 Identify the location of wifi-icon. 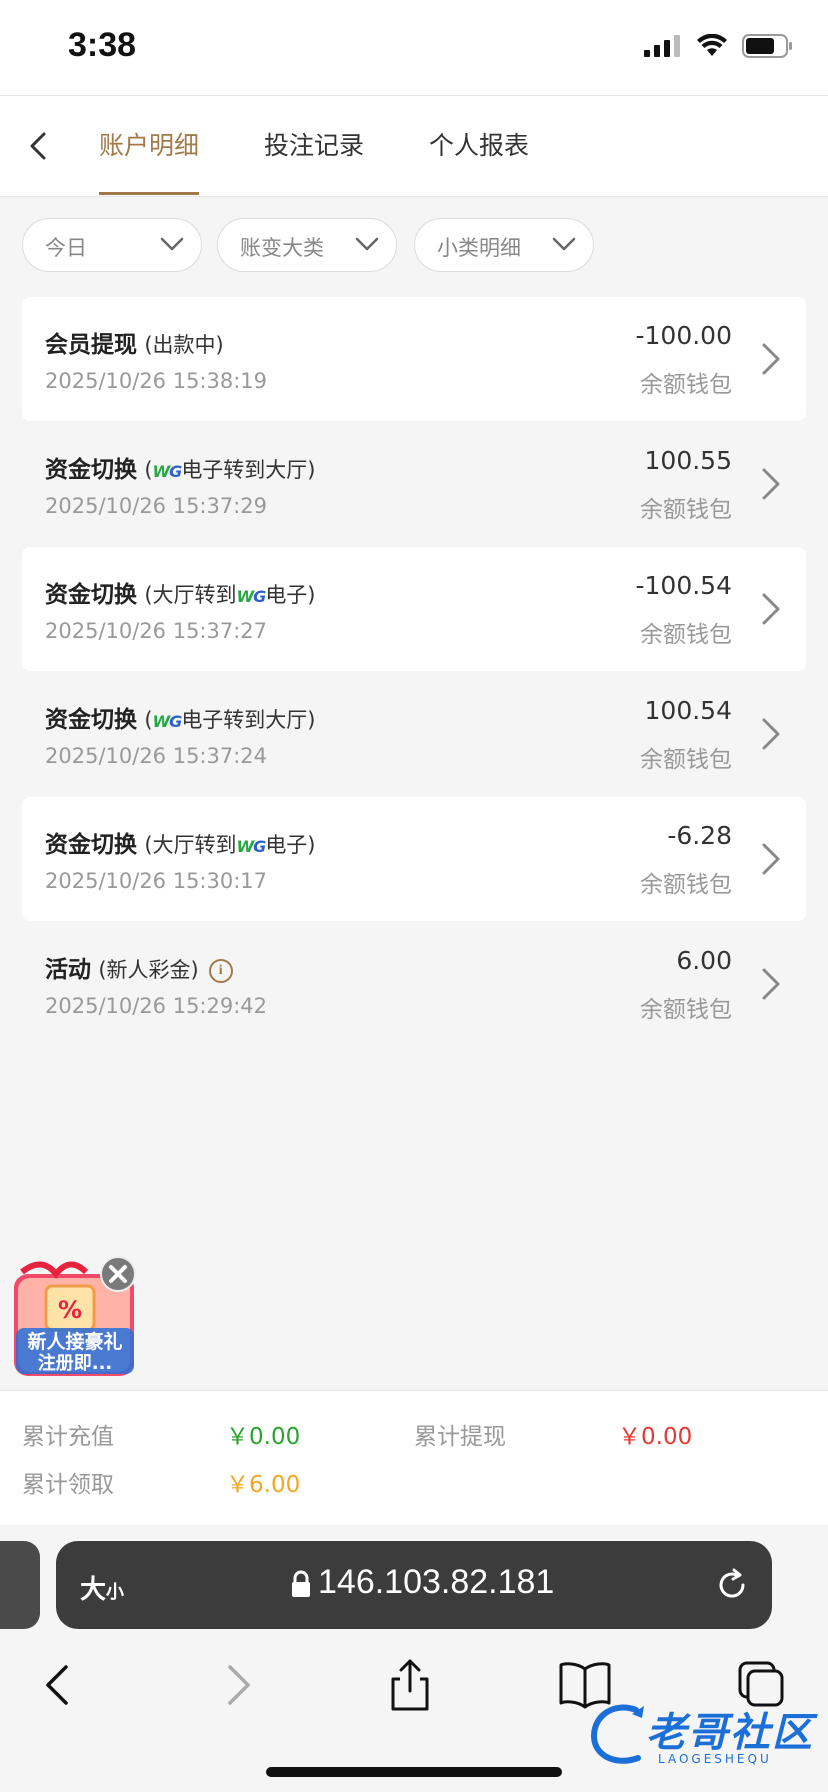
(712, 45).